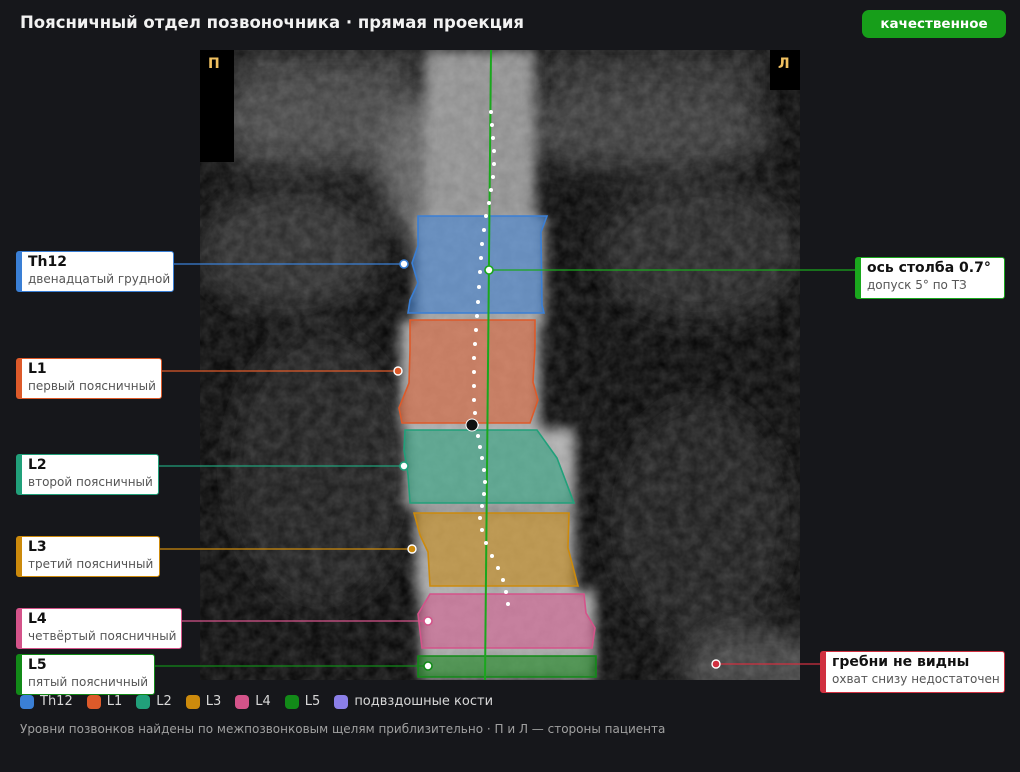 The height and width of the screenshot is (772, 1020). I want to click on legend-label-l4: L4, so click(263, 701).